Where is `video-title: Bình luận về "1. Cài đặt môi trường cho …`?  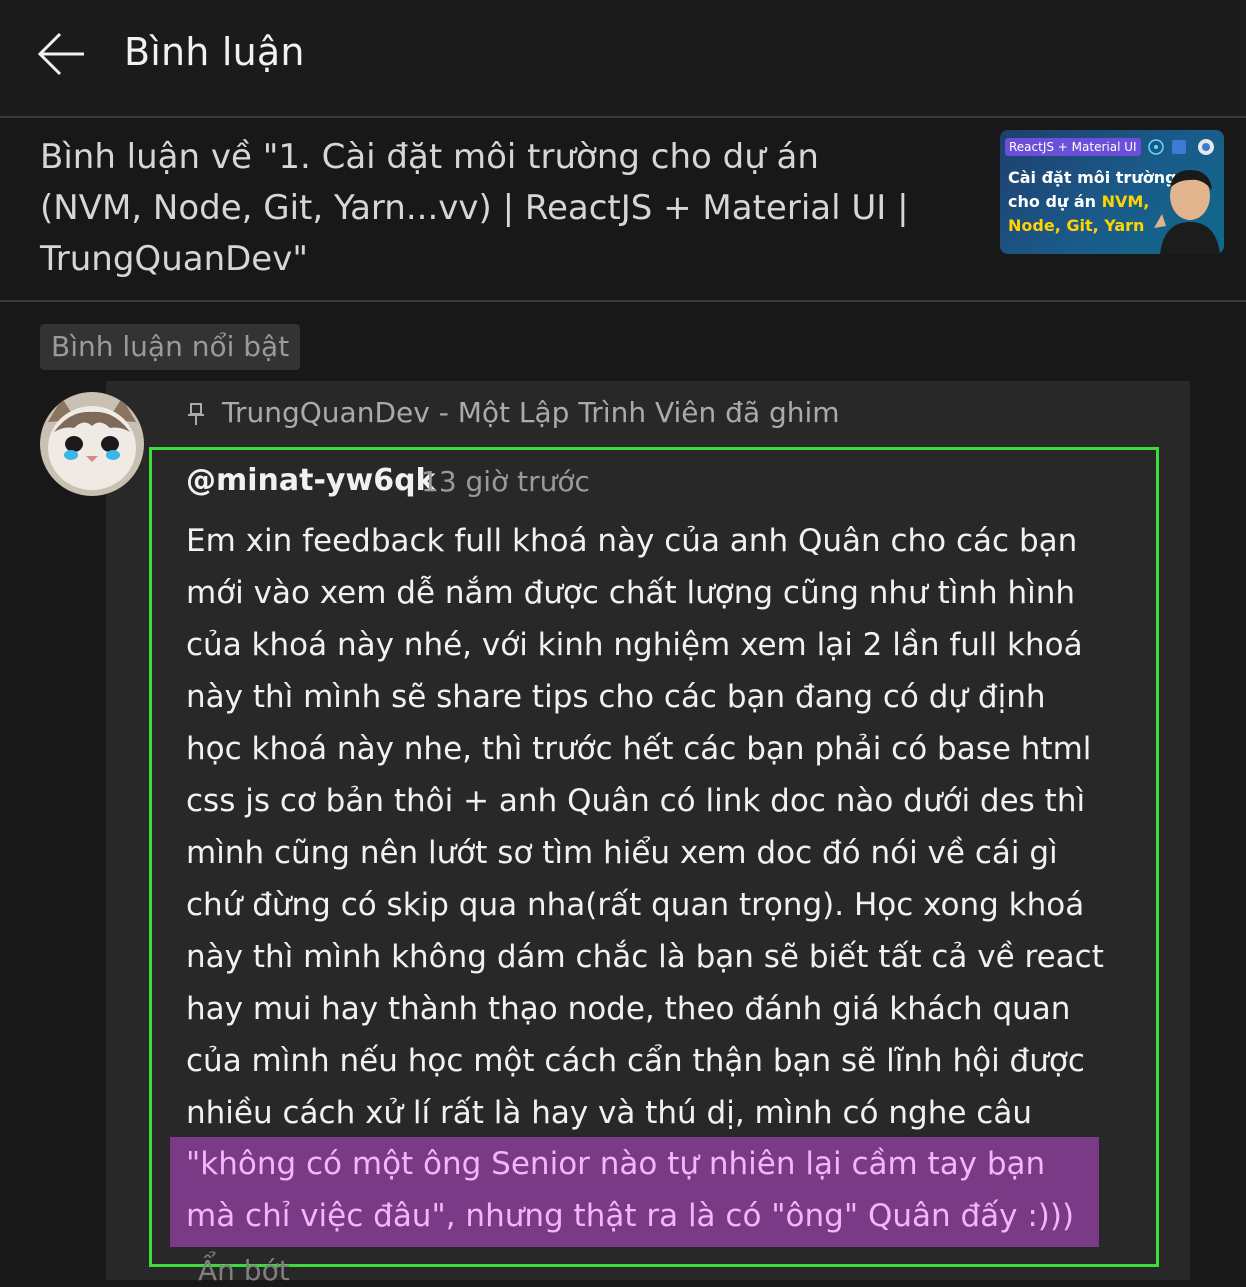
video-title: Bình luận về "1. Cài đặt môi trường cho … is located at coordinates (474, 208).